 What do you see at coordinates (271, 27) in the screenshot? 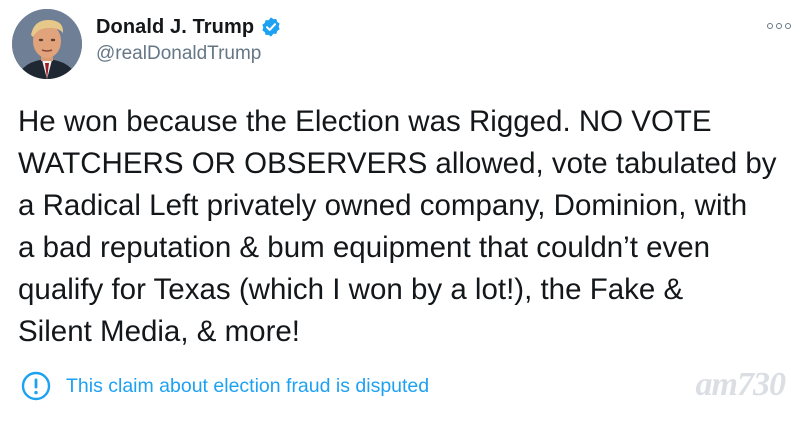
I see `verified-badge-icon` at bounding box center [271, 27].